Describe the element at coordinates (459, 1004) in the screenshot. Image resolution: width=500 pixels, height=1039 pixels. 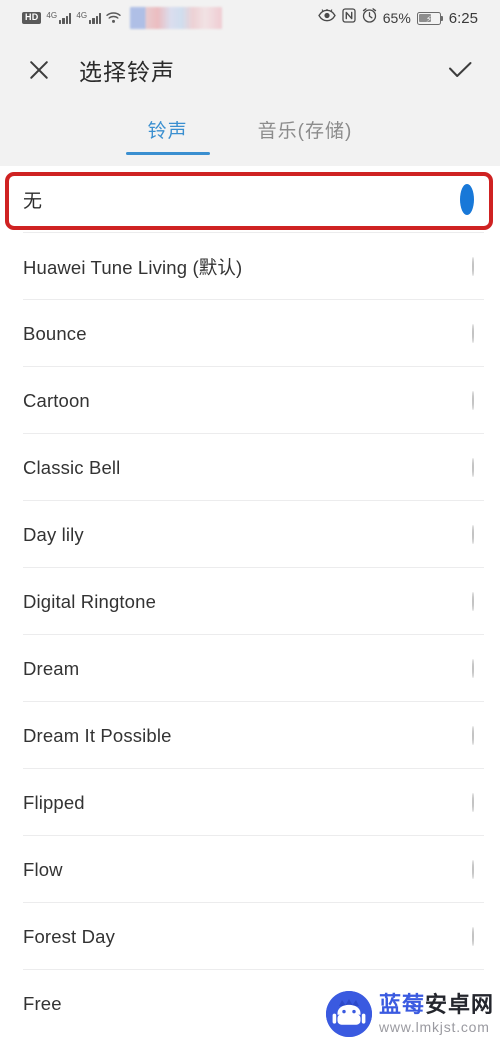
I see `watermark-name-part2: 安卓网` at that location.